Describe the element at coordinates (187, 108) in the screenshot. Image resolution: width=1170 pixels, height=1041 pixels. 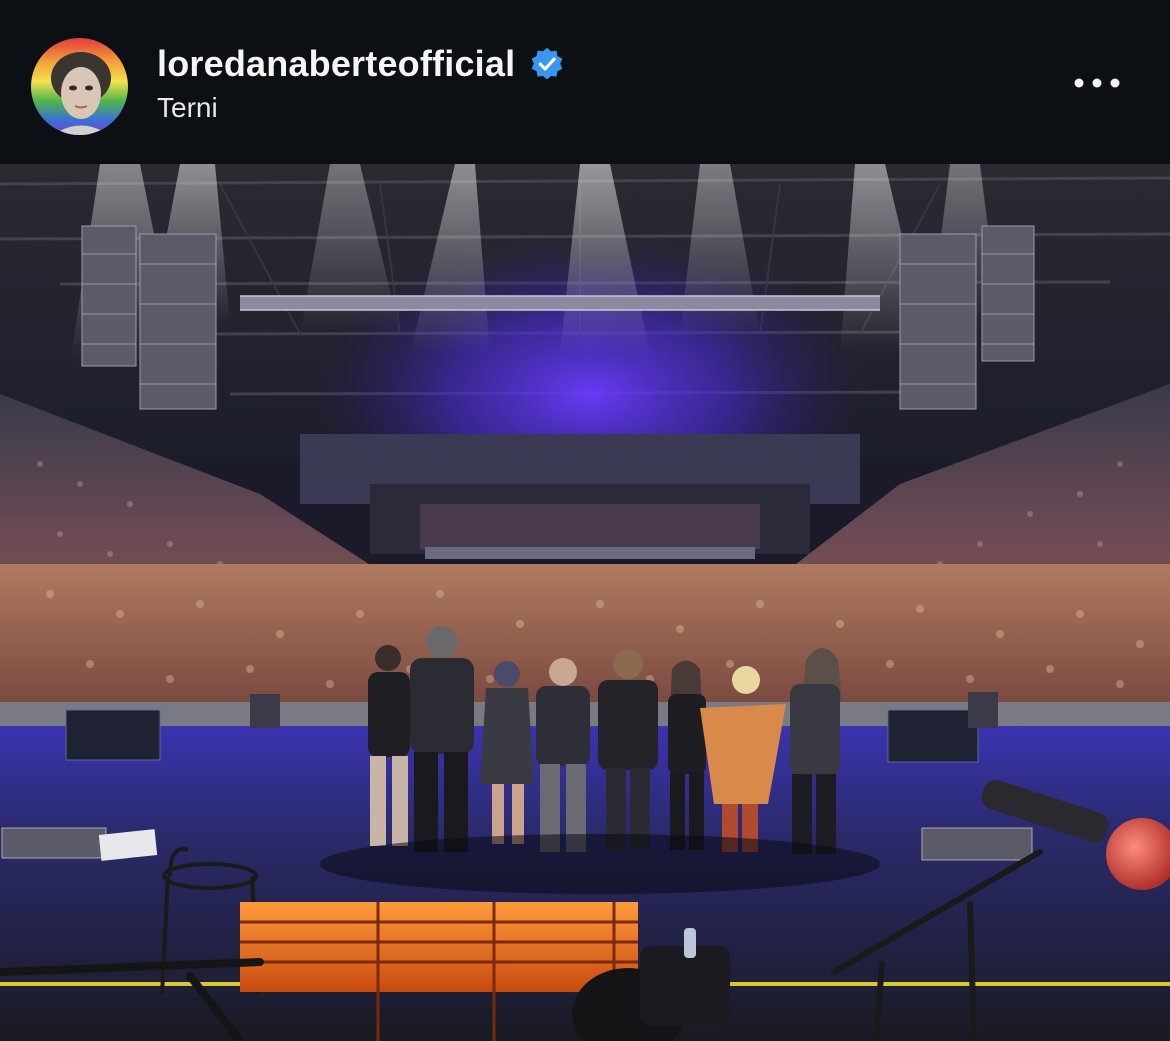
I see `location-link: Terni` at that location.